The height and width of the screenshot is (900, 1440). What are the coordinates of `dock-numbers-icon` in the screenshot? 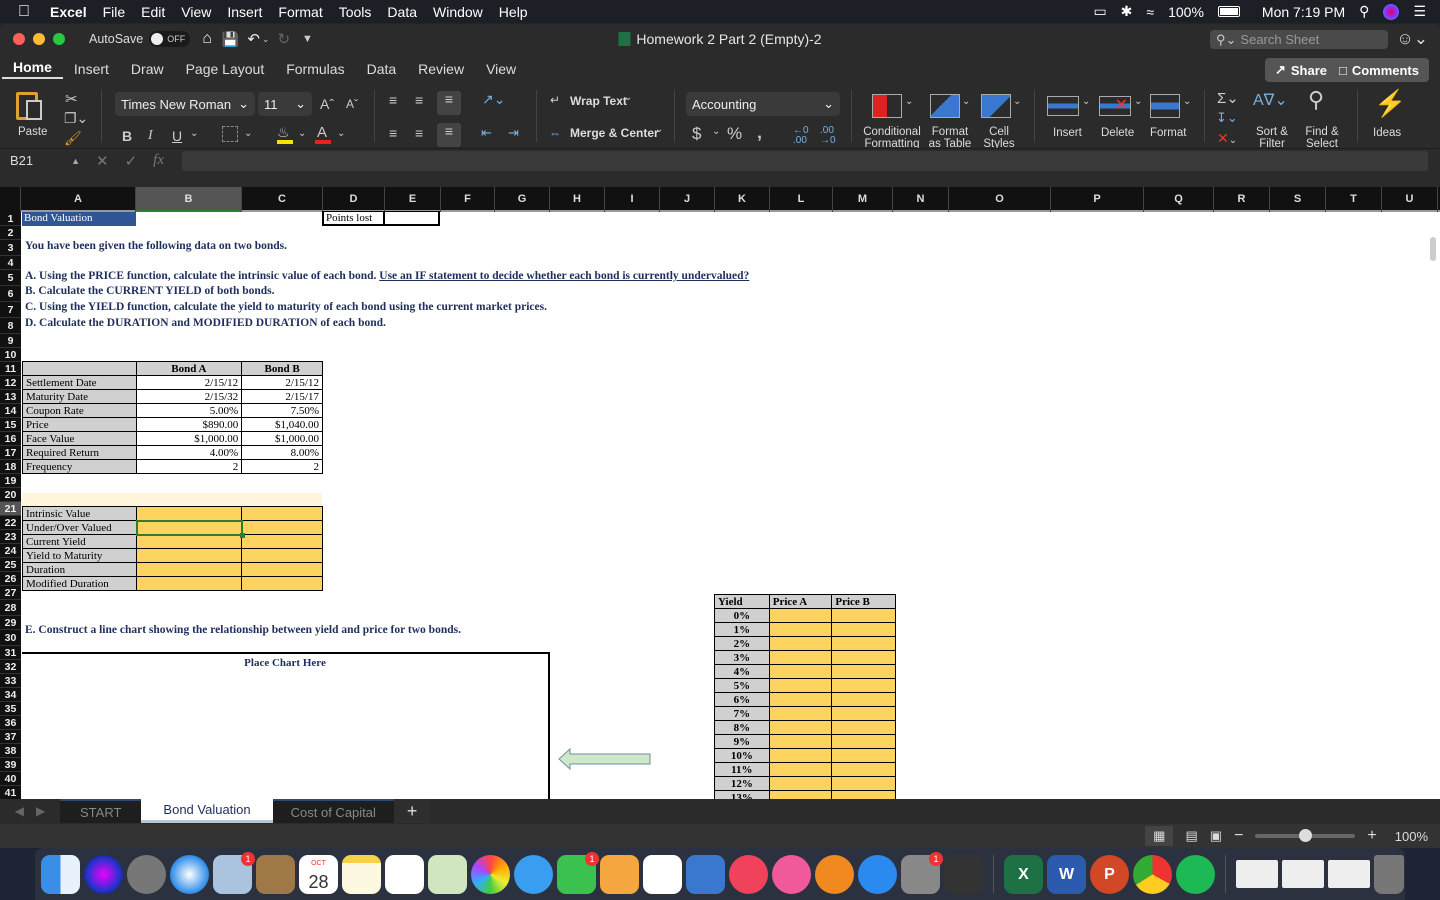 It's located at (662, 874).